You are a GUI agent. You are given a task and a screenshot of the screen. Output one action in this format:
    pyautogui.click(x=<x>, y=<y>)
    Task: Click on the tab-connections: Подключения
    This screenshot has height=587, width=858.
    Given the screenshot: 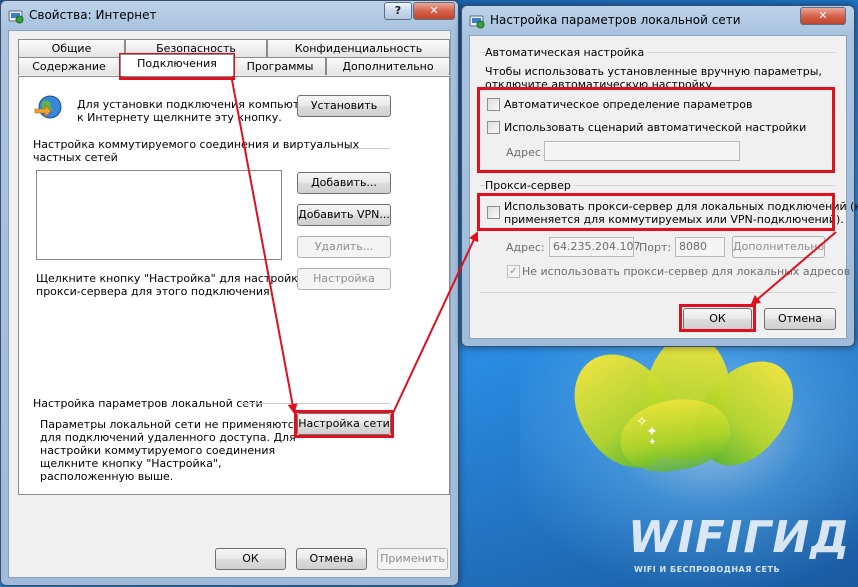 What is the action you would take?
    pyautogui.click(x=177, y=65)
    